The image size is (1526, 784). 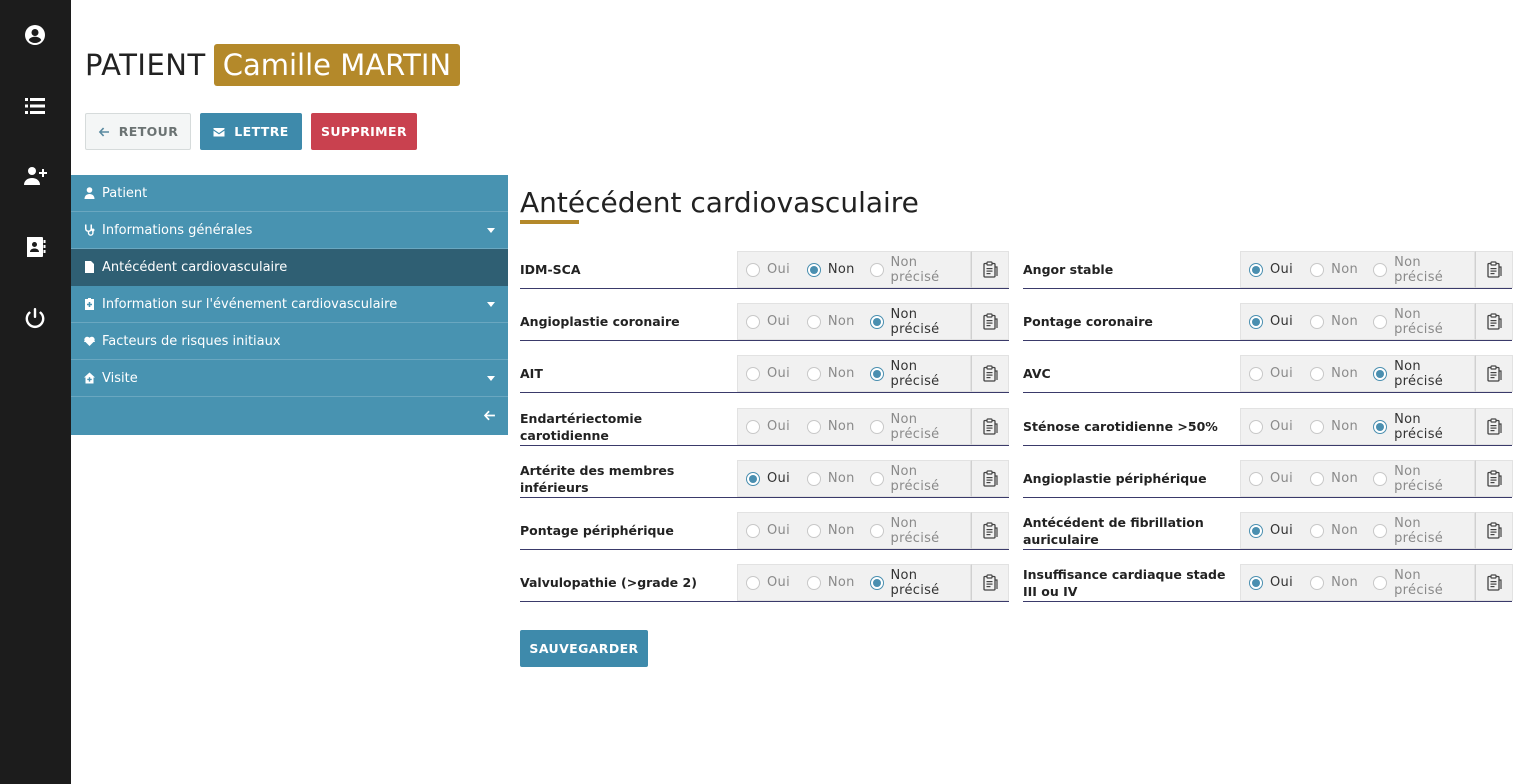 I want to click on delete-button: SUPPRIMER, so click(x=364, y=131).